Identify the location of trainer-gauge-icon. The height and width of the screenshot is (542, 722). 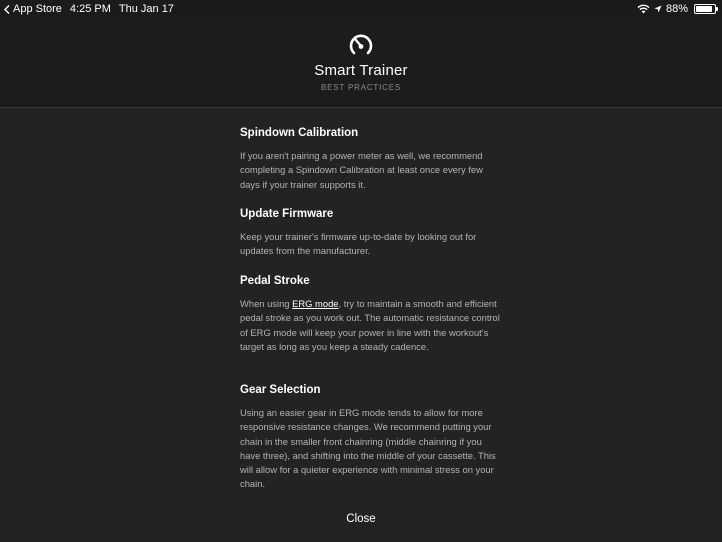
(361, 44).